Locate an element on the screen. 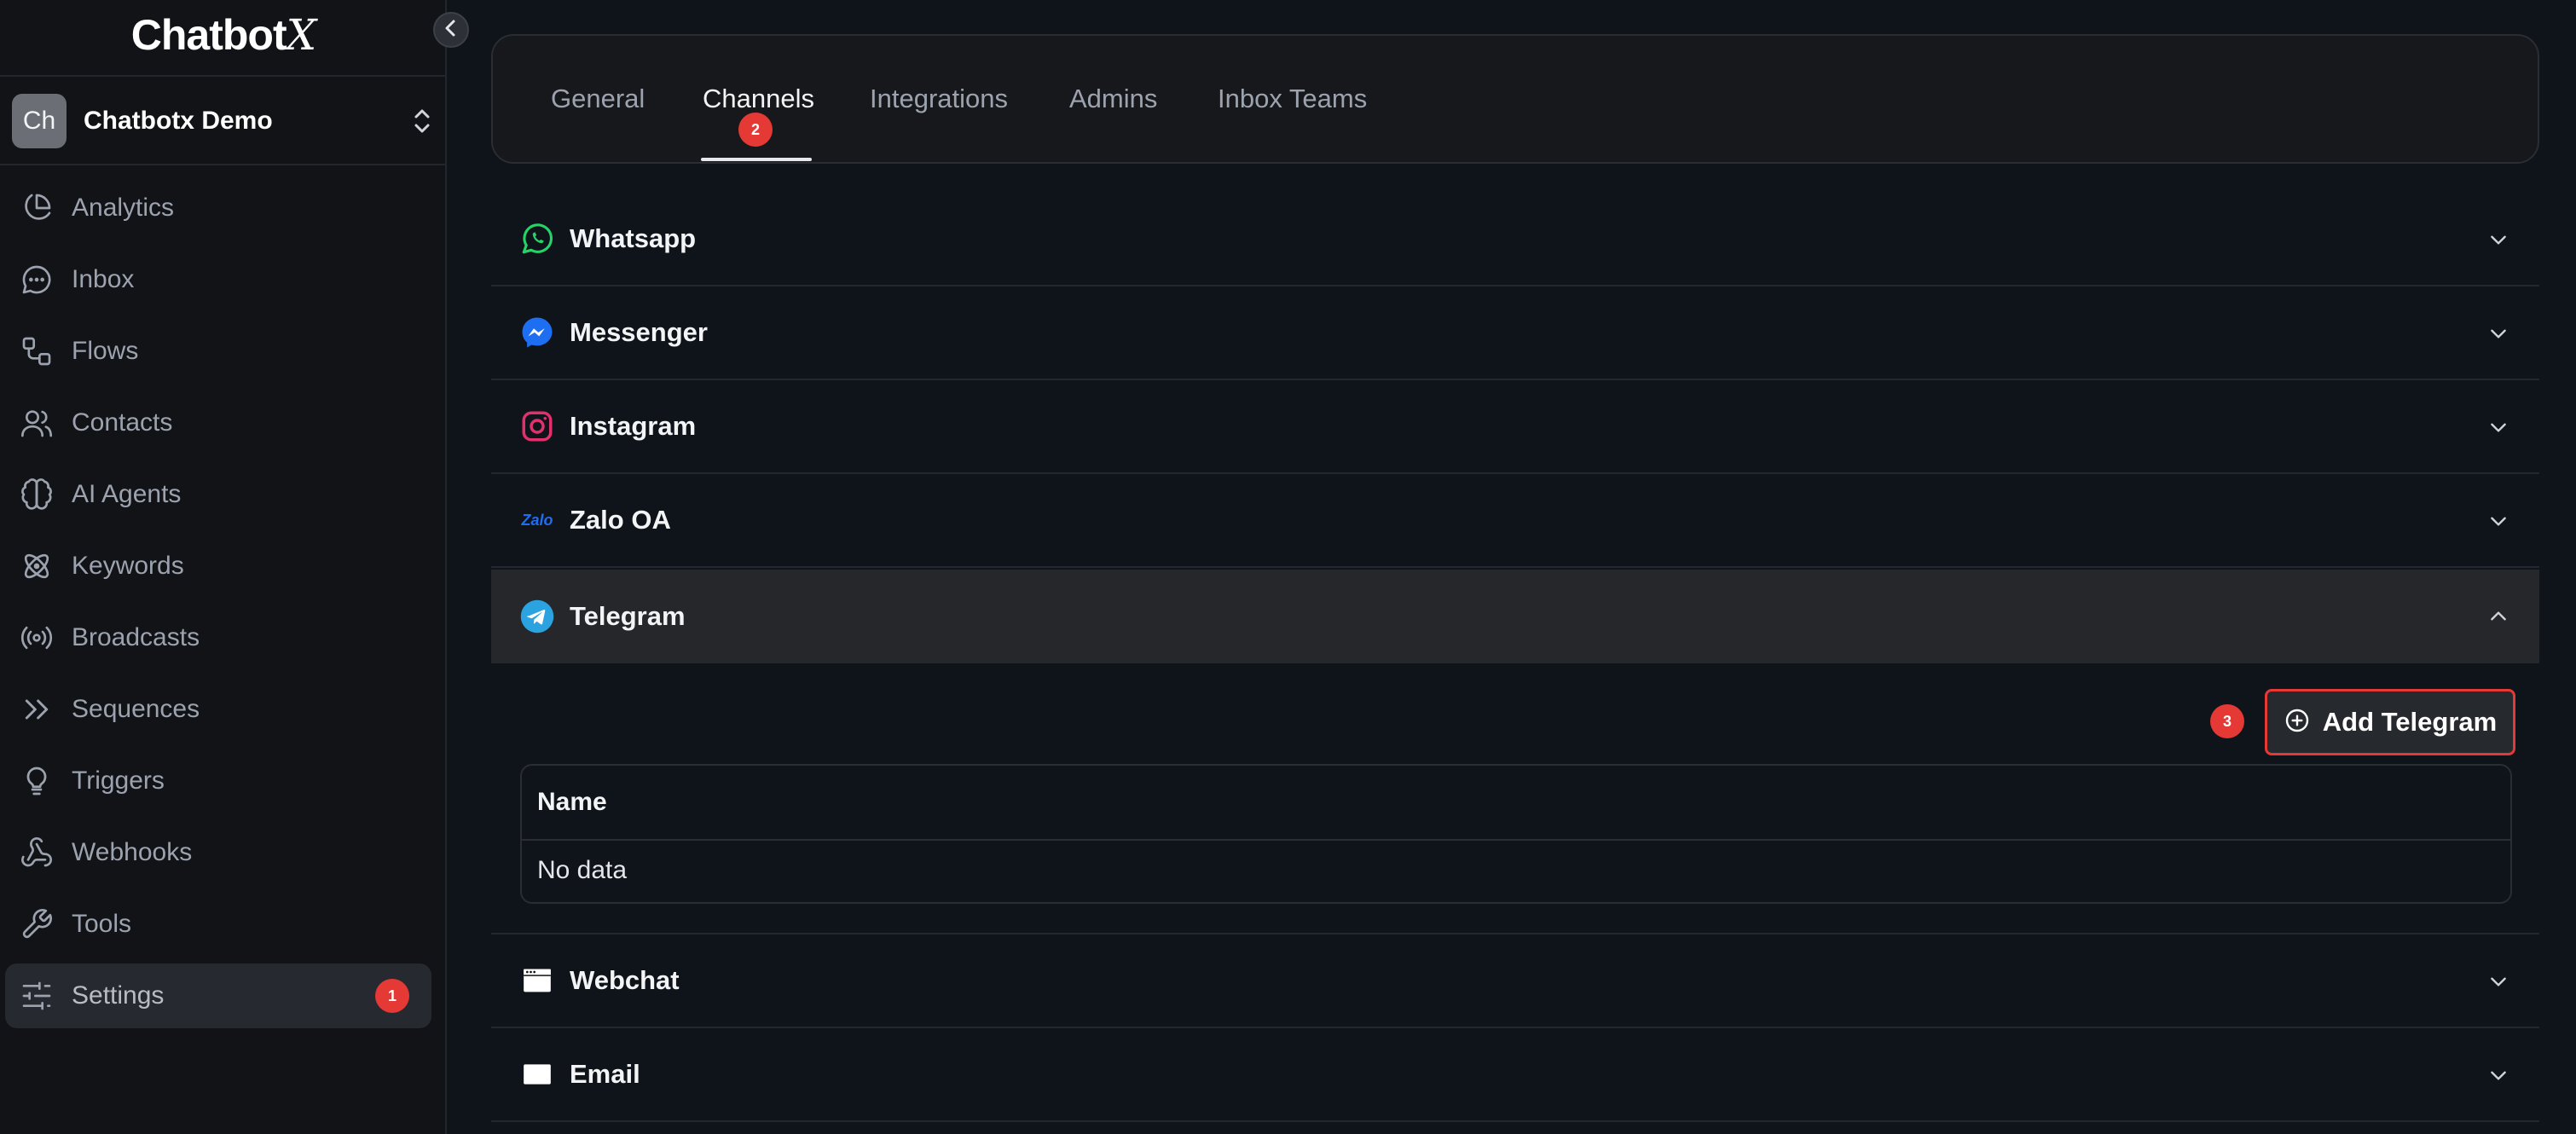 The width and height of the screenshot is (2576, 1134). sidebar-item-contacts: Contacts is located at coordinates (218, 423).